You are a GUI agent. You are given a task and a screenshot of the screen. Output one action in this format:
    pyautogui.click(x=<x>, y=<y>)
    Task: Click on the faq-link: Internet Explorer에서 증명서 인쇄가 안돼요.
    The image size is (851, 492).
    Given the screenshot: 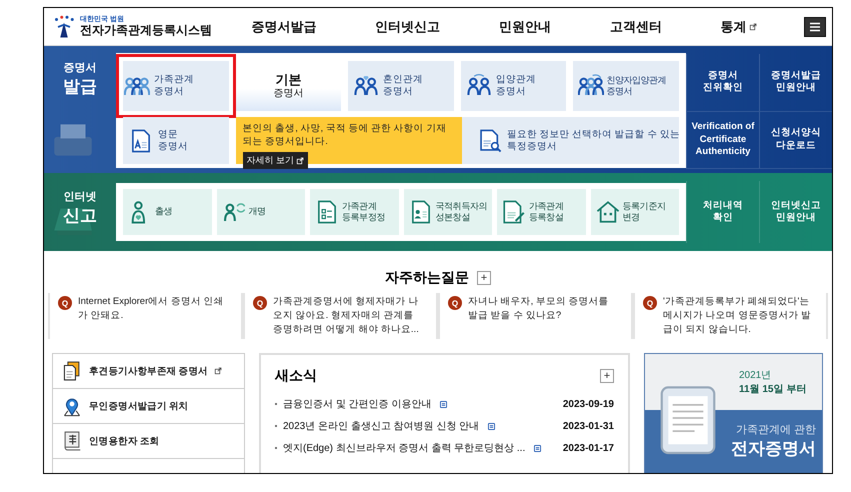 What is the action you would take?
    pyautogui.click(x=154, y=315)
    